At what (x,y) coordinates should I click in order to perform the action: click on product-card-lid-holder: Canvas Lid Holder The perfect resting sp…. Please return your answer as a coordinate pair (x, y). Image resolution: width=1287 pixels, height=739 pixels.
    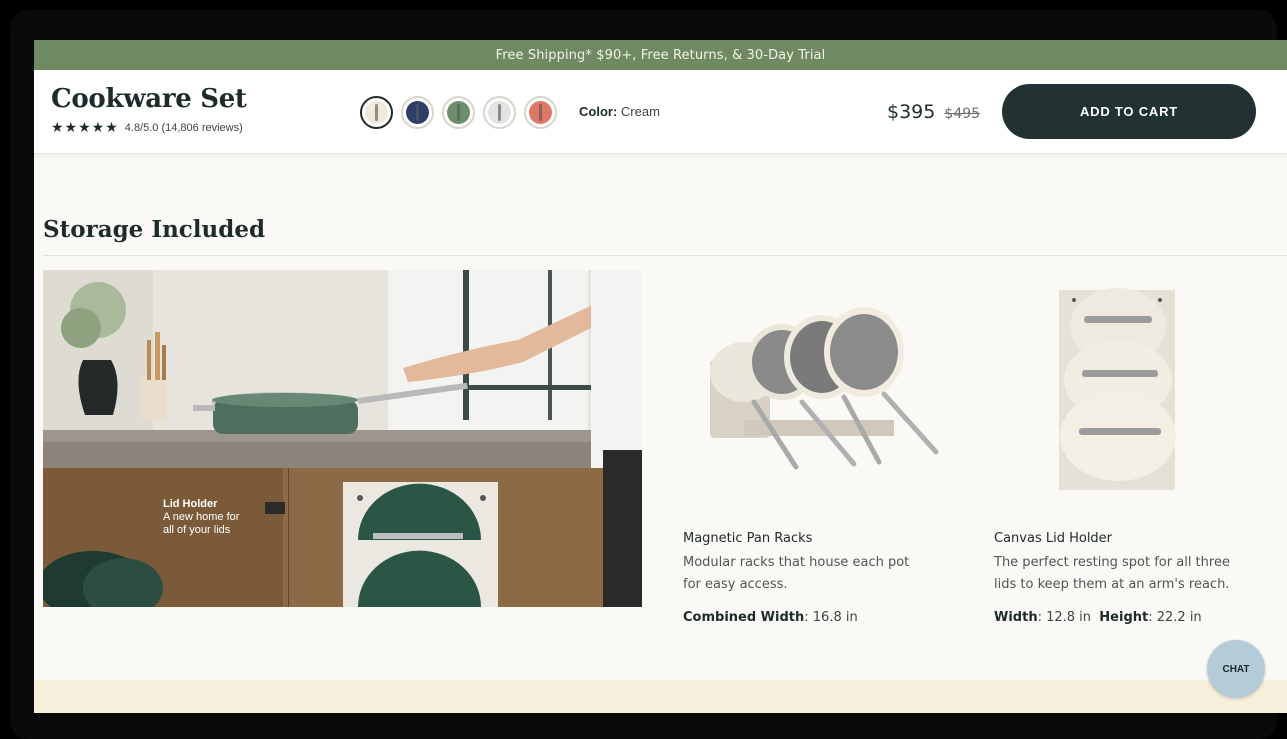
    Looking at the image, I should click on (1139, 578).